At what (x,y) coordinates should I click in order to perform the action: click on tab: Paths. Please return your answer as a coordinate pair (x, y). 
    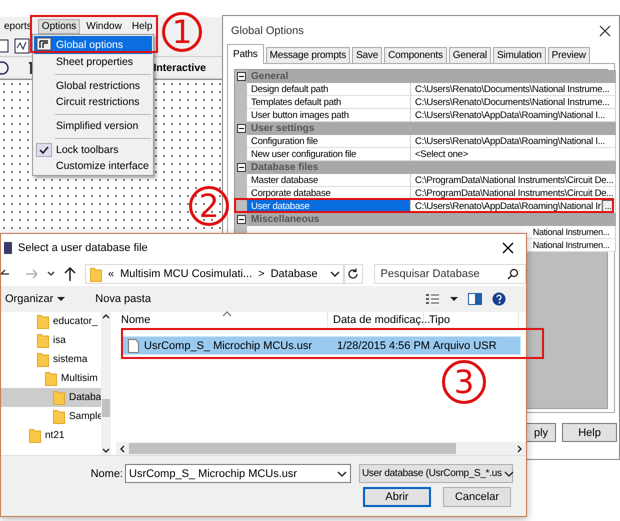
    Looking at the image, I should click on (245, 54).